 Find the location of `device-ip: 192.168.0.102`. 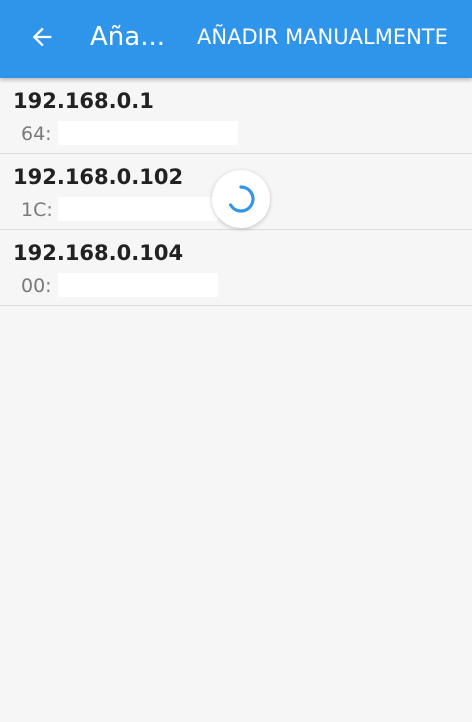

device-ip: 192.168.0.102 is located at coordinates (98, 177).